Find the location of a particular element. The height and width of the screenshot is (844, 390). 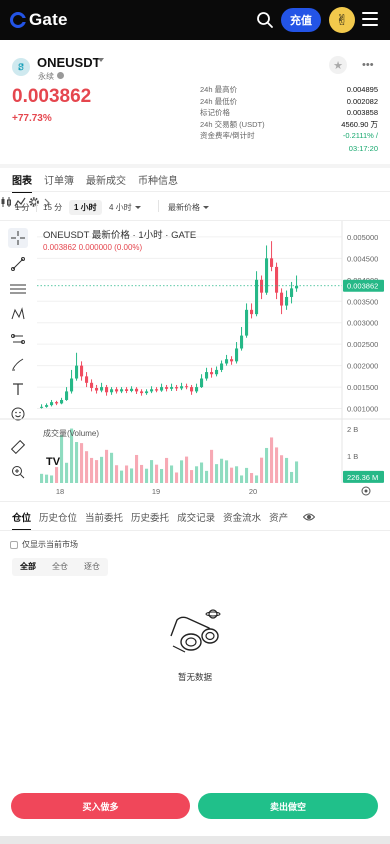

star-icon: ★ is located at coordinates (338, 65).